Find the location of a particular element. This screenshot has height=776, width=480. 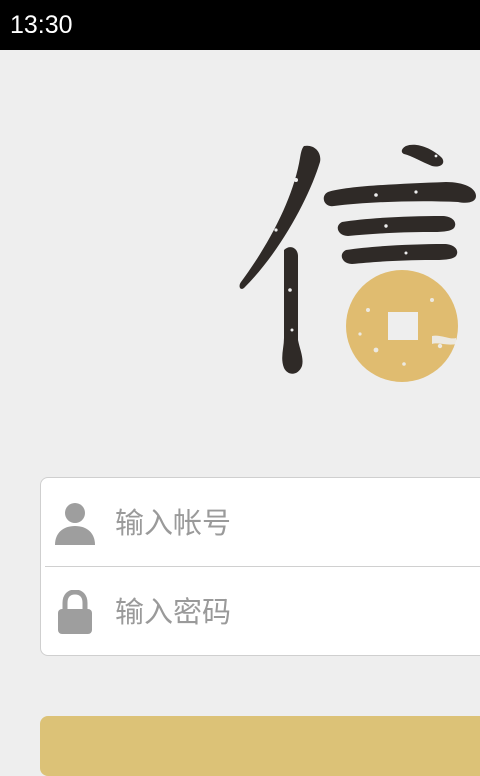

status-time: 13:30 is located at coordinates (41, 24).